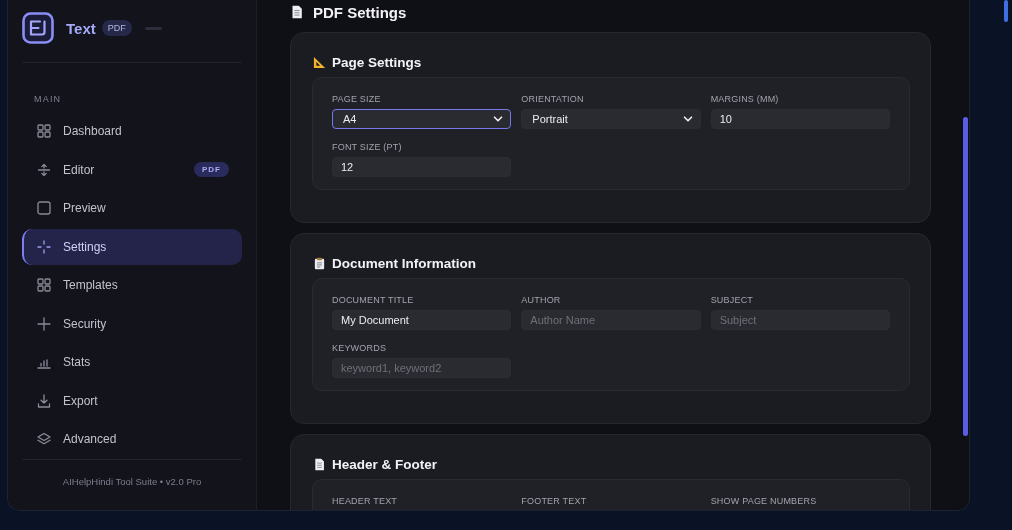 The width and height of the screenshot is (1012, 530). Describe the element at coordinates (554, 501) in the screenshot. I see `field-label: FOOTER TEXT` at that location.